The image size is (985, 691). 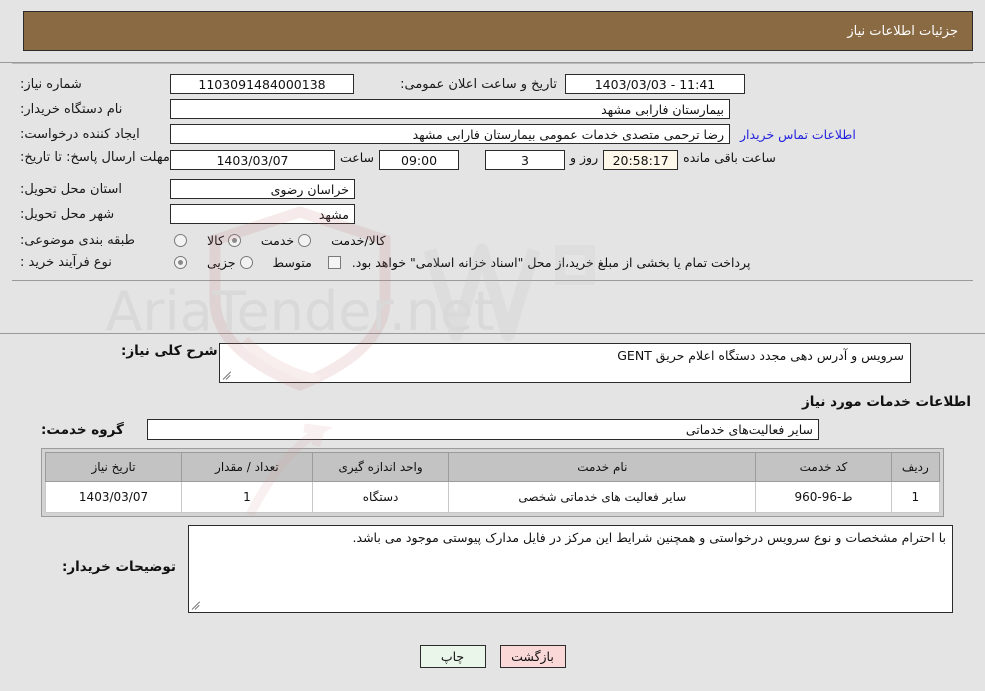 What do you see at coordinates (78, 240) in the screenshot?
I see `classification-label: طبقه بندی موضوعی:` at bounding box center [78, 240].